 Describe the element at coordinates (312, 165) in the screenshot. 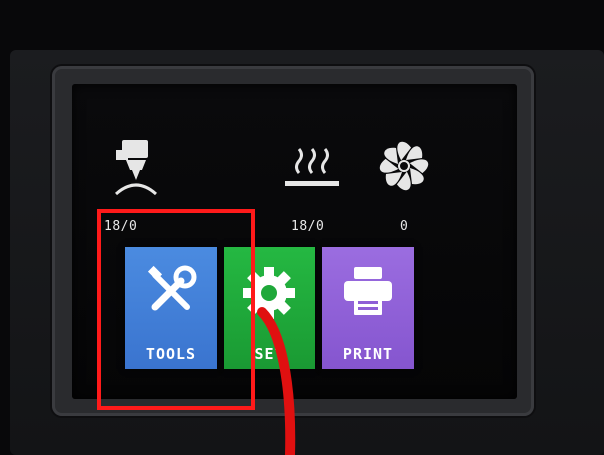

I see `heated-bed-icon` at that location.